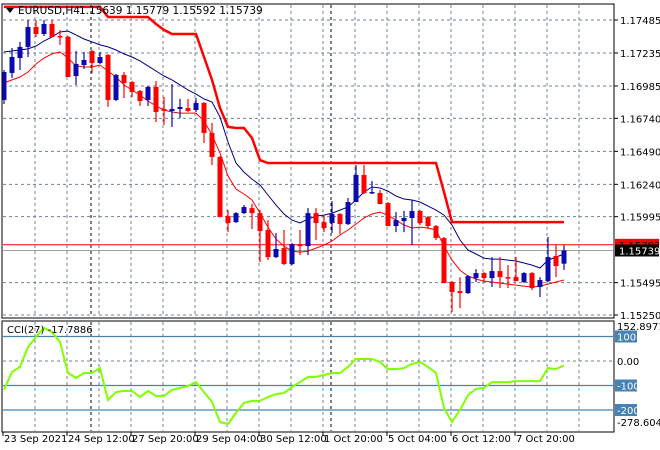 This screenshot has width=660, height=450. Describe the element at coordinates (10, 10) in the screenshot. I see `collapse-triangle-icon` at that location.